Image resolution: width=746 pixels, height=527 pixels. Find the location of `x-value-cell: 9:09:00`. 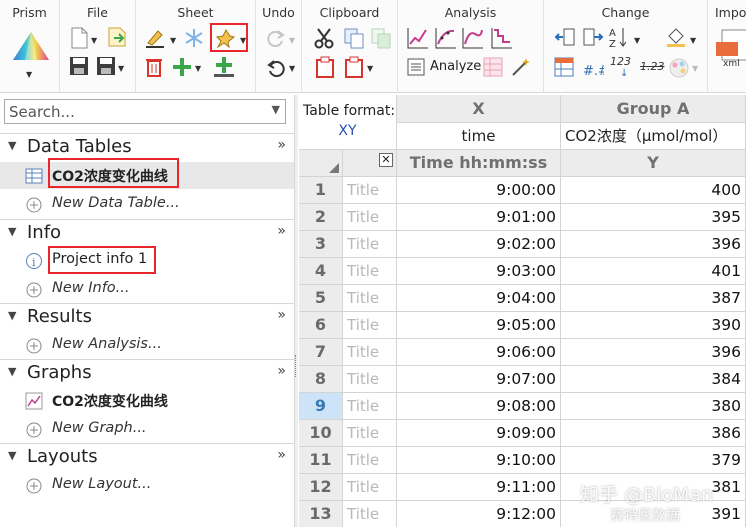

x-value-cell: 9:09:00 is located at coordinates (479, 433).